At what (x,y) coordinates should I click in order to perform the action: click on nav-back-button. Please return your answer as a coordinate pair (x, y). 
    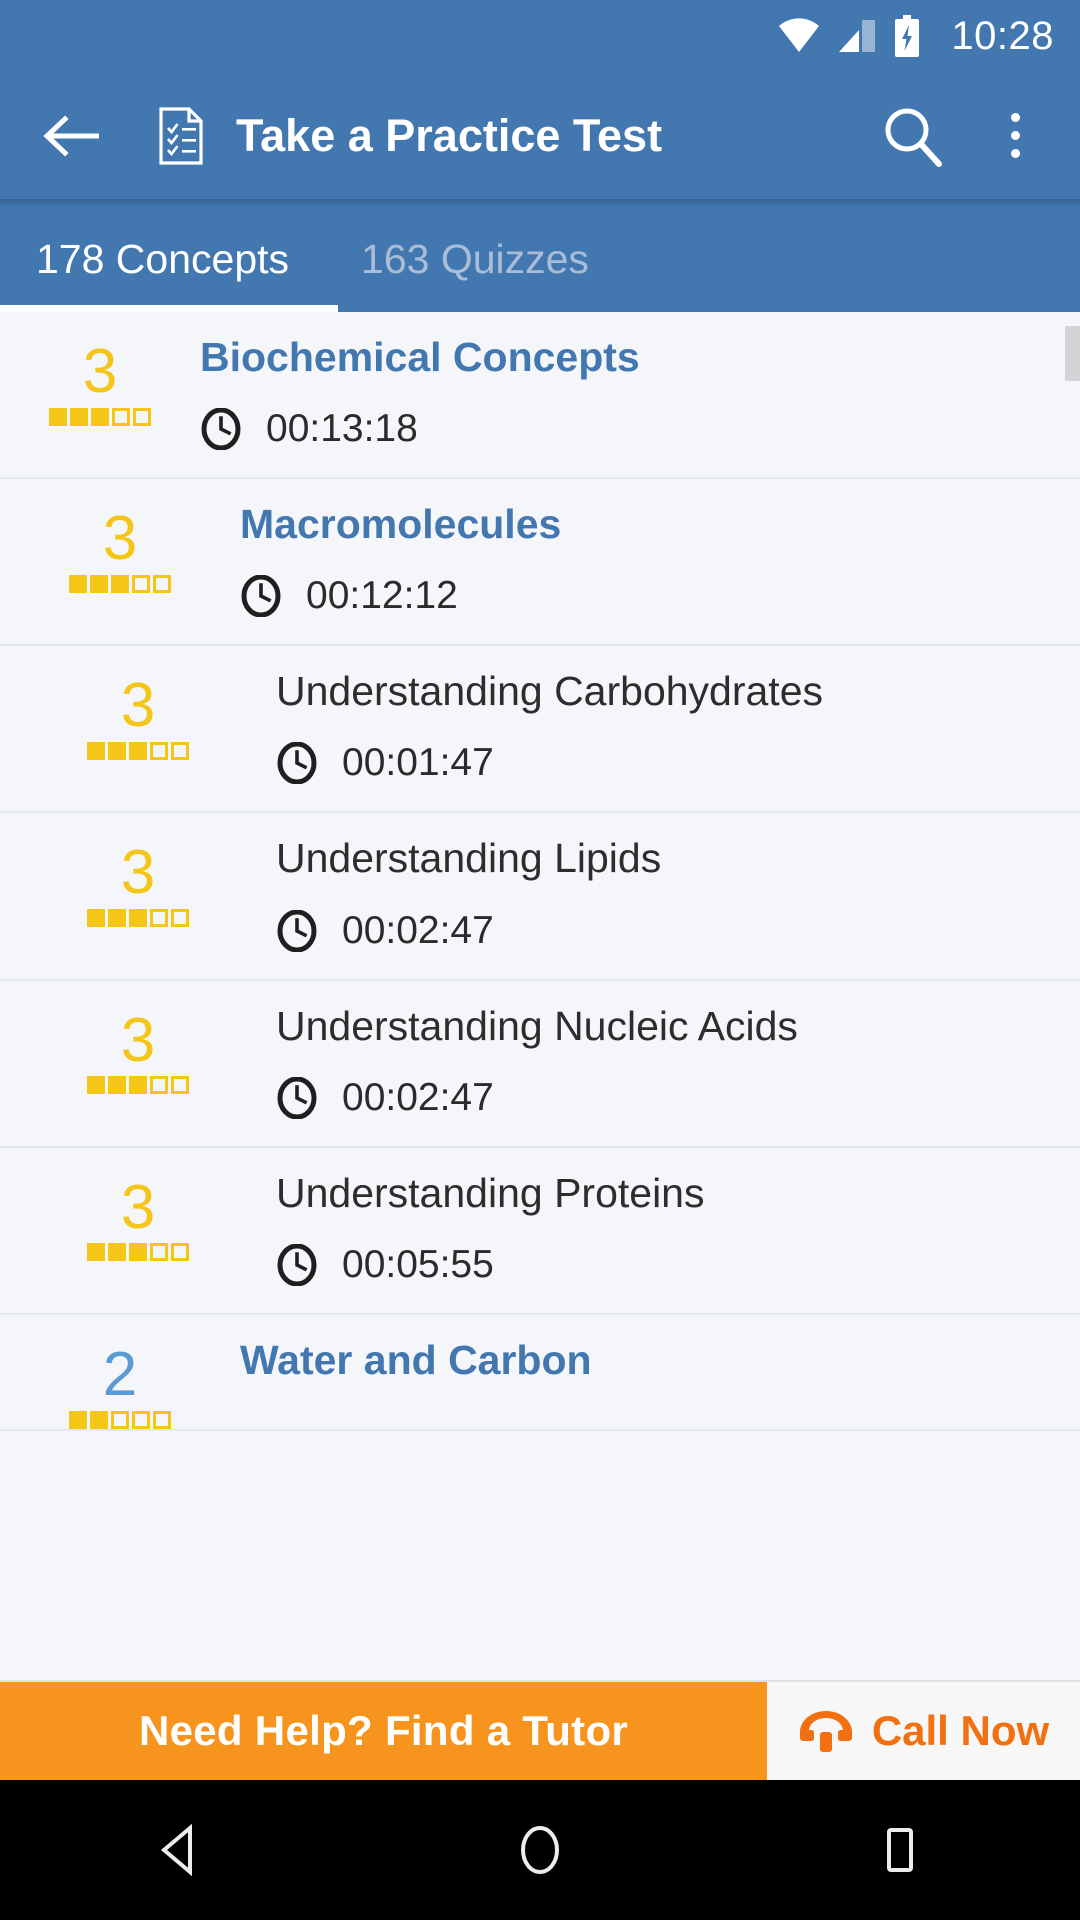
    Looking at the image, I should click on (180, 1850).